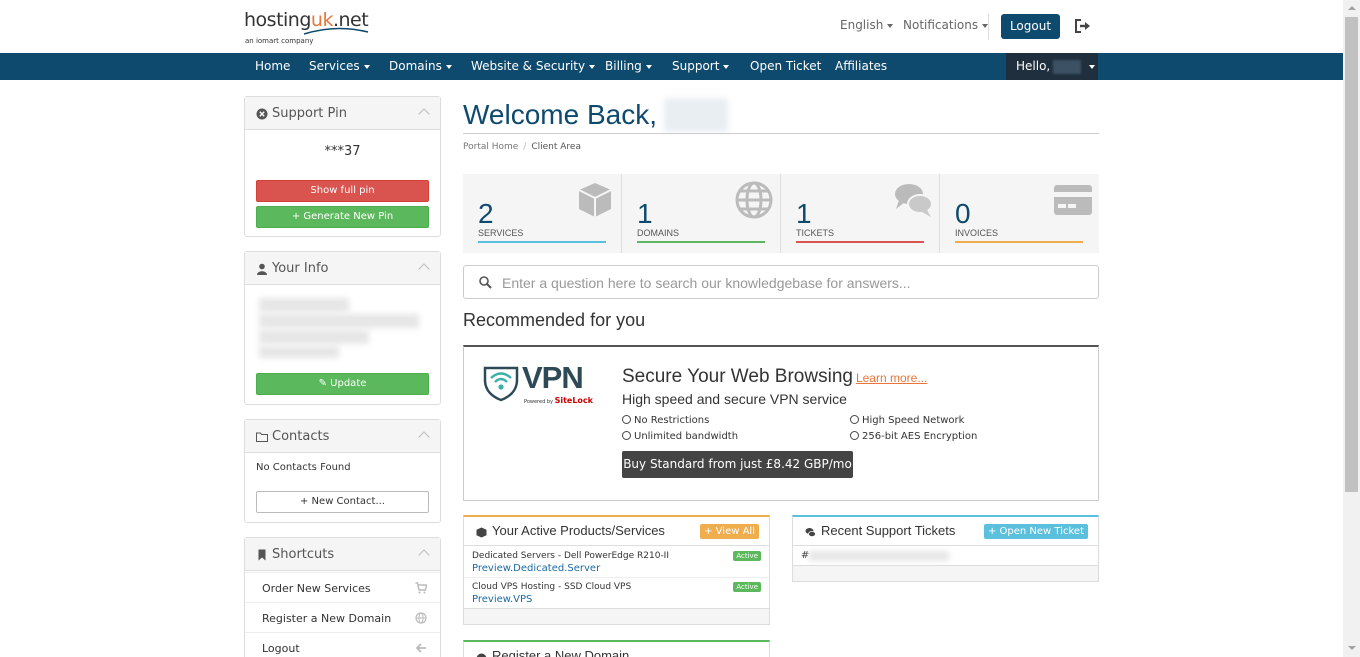  What do you see at coordinates (616, 648) in the screenshot?
I see `register-domain-panel: Register a New Domain` at bounding box center [616, 648].